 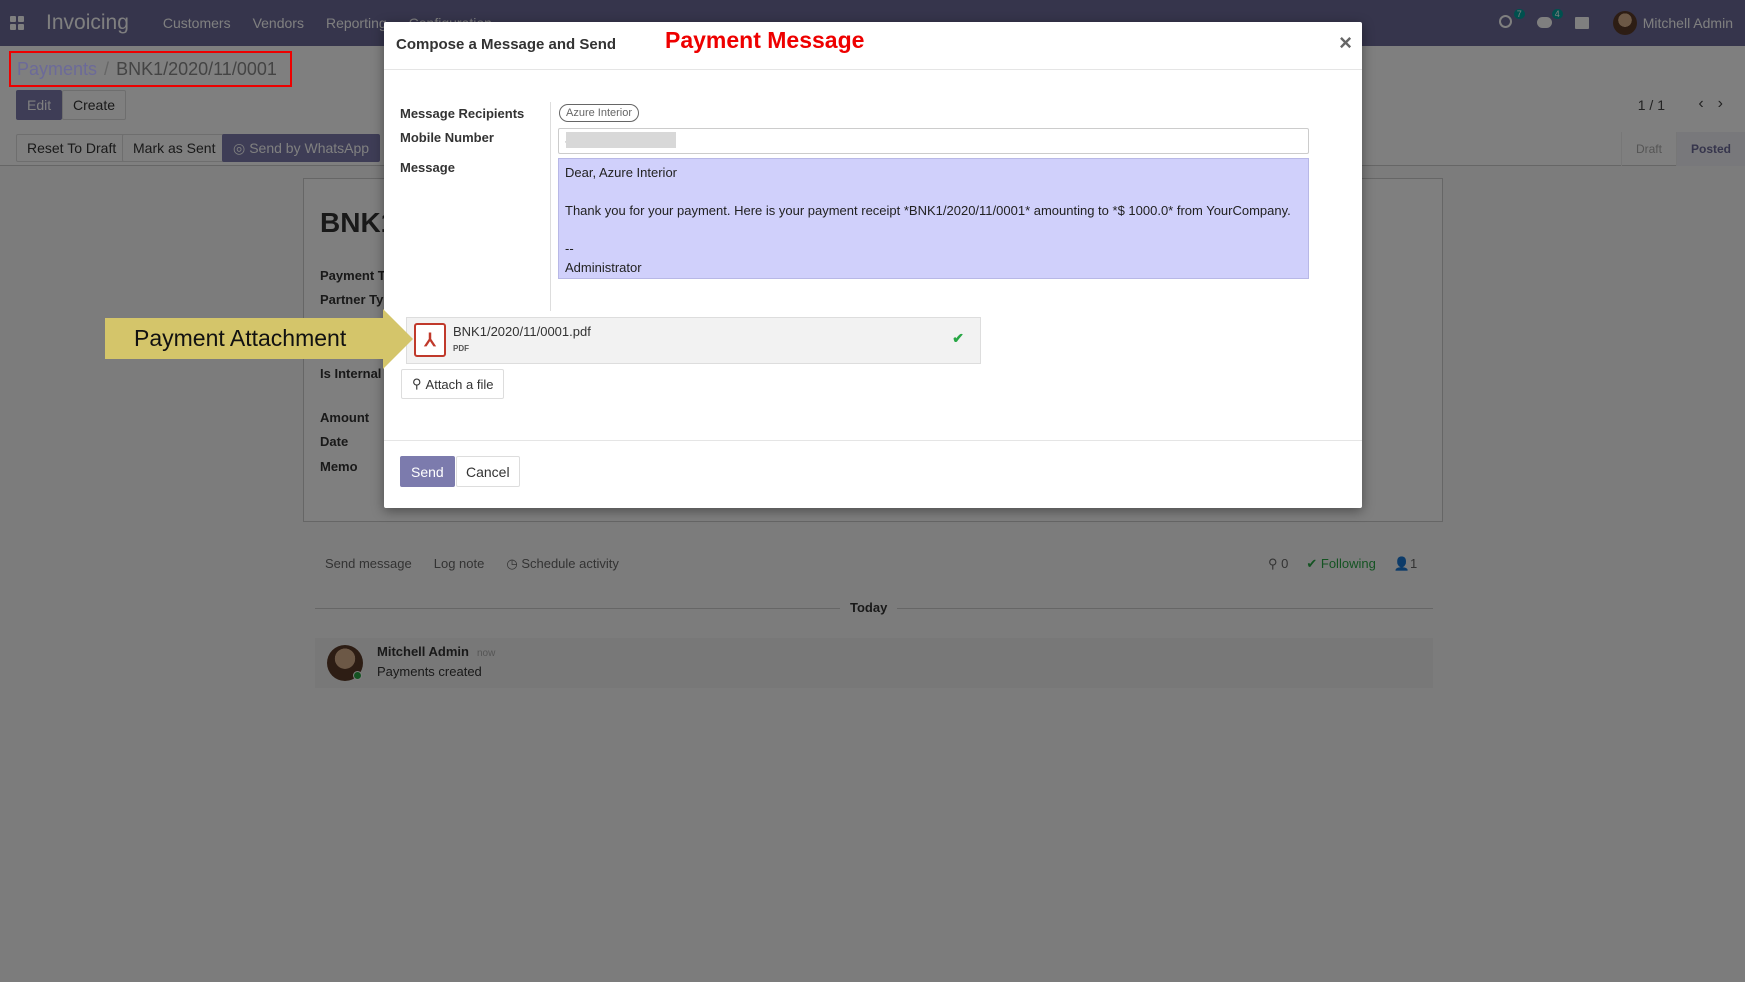 What do you see at coordinates (693, 340) in the screenshot?
I see `attachment-item: ⅄ BNK1/2020/11/0001.pdf PDF ✔` at bounding box center [693, 340].